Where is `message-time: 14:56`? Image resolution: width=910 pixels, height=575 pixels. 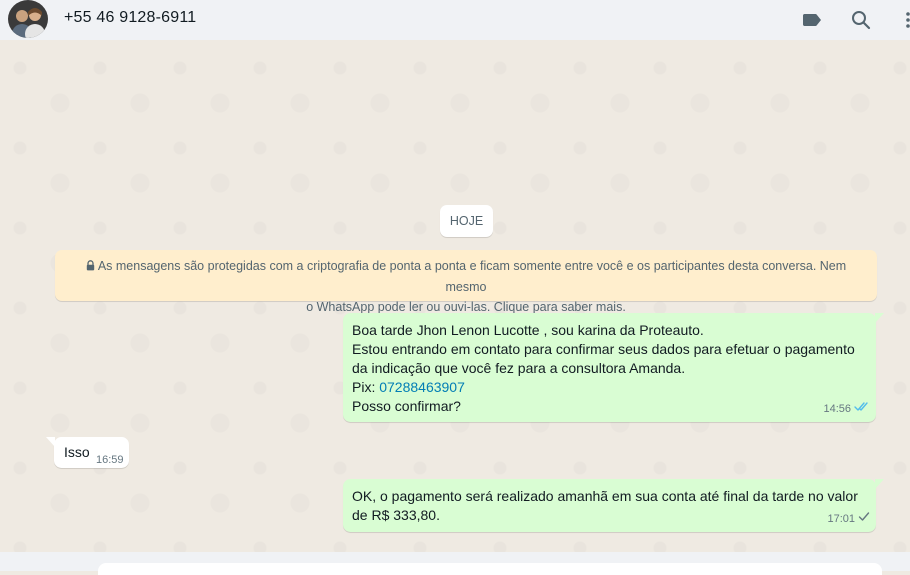
message-time: 14:56 is located at coordinates (837, 409).